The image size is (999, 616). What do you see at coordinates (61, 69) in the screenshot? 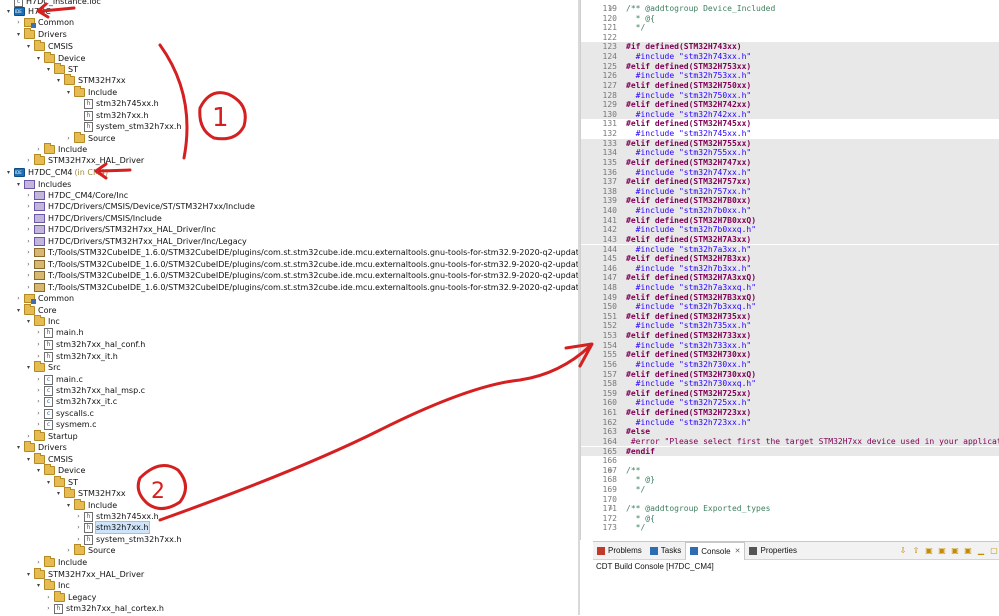
I see `tree-item: ▾ ST` at bounding box center [61, 69].